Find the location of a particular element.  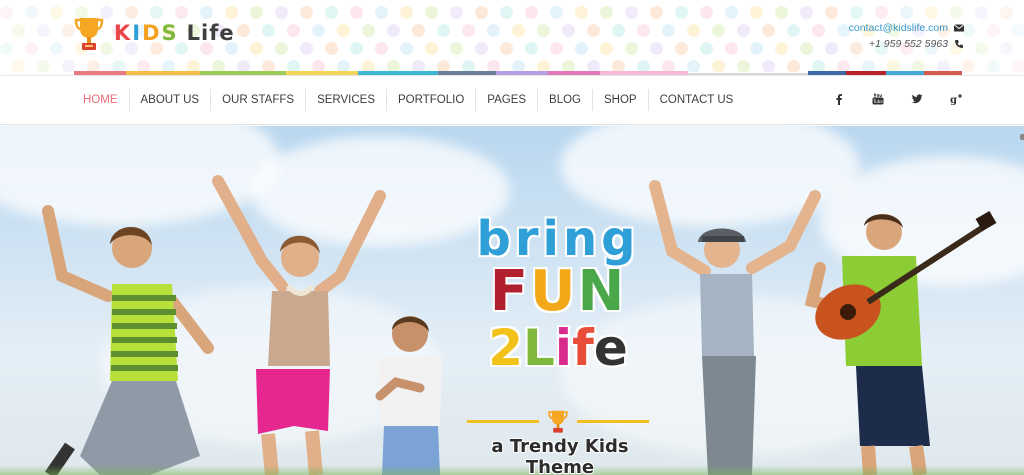

kid-girl-striped is located at coordinates (128, 340).